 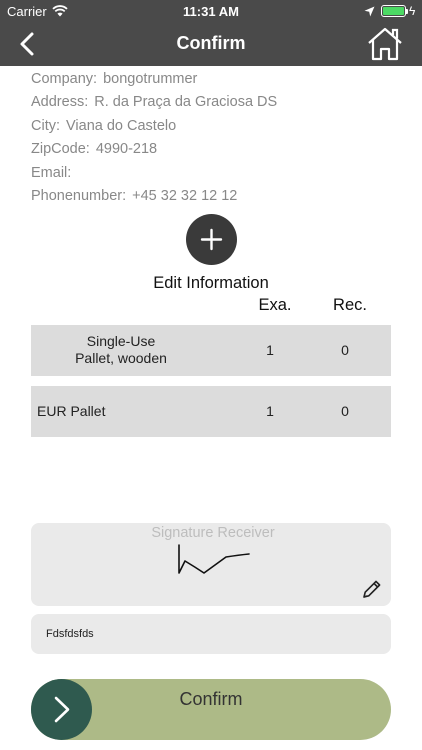 I want to click on plus-icon, so click(x=211, y=239).